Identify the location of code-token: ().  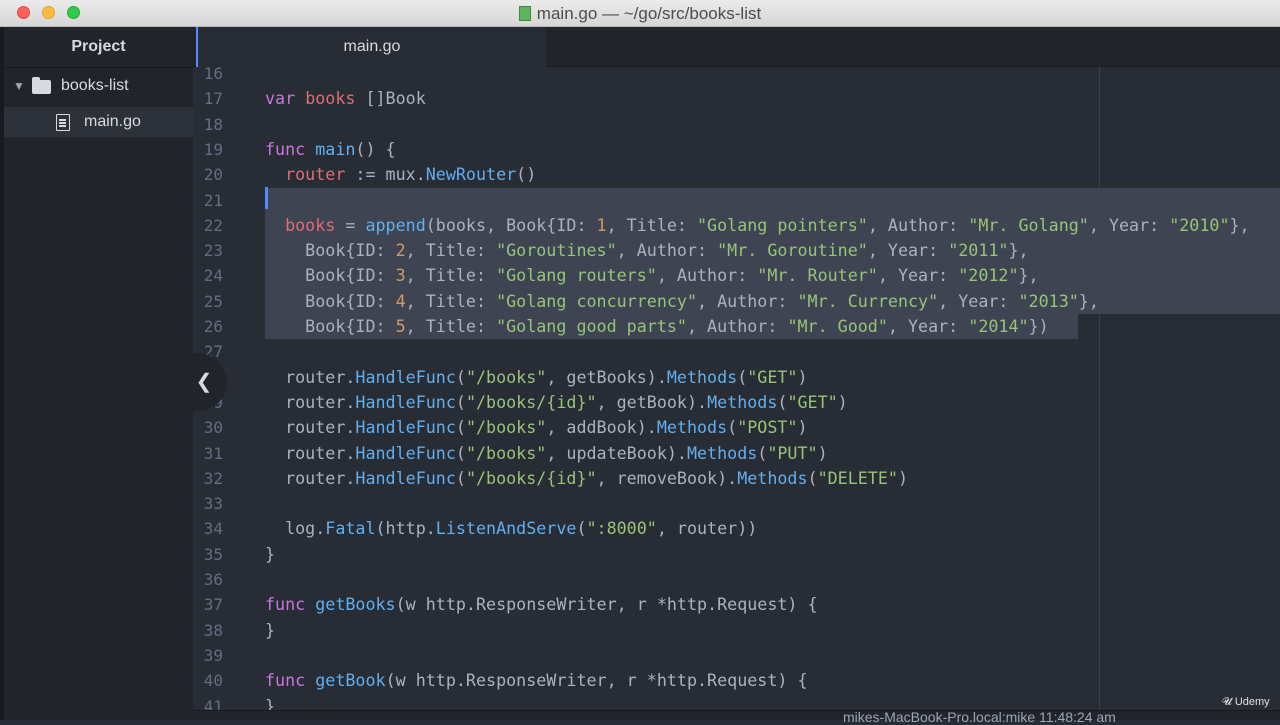
(526, 174).